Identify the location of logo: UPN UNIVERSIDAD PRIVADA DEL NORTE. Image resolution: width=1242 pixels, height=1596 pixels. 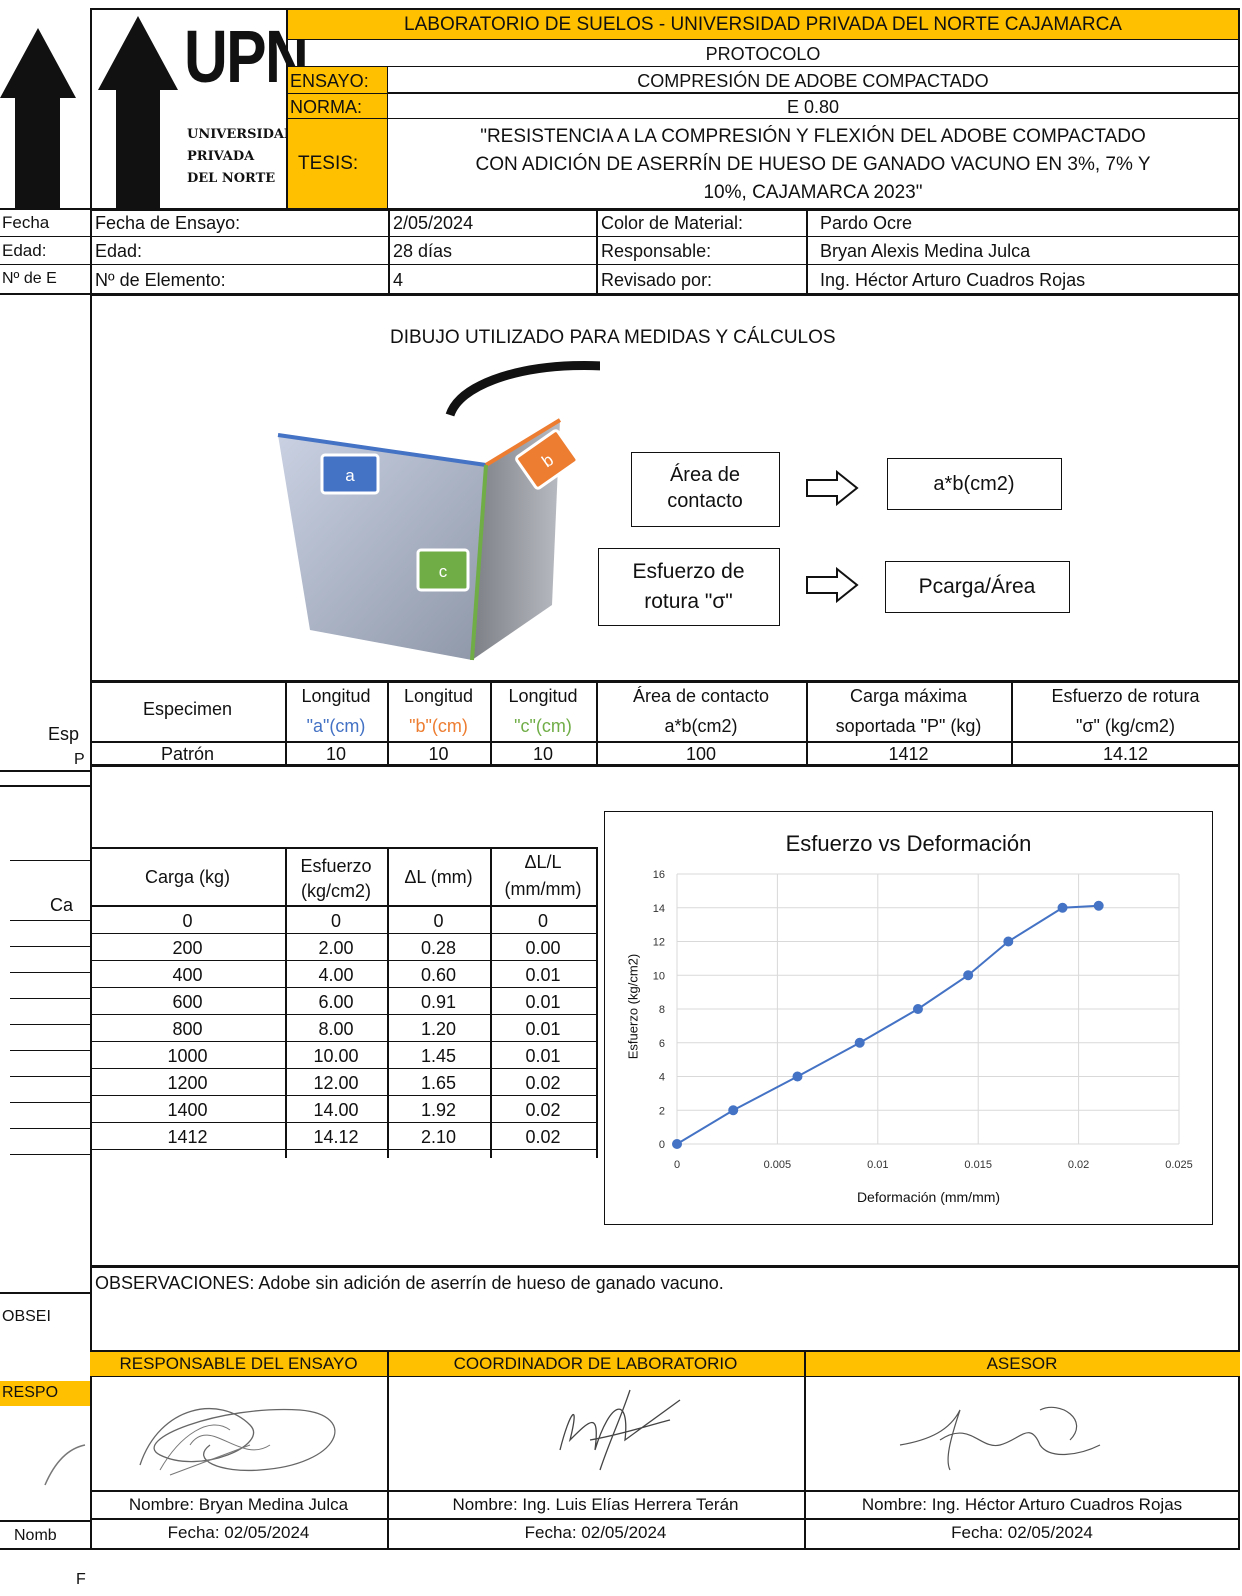
(200, 109).